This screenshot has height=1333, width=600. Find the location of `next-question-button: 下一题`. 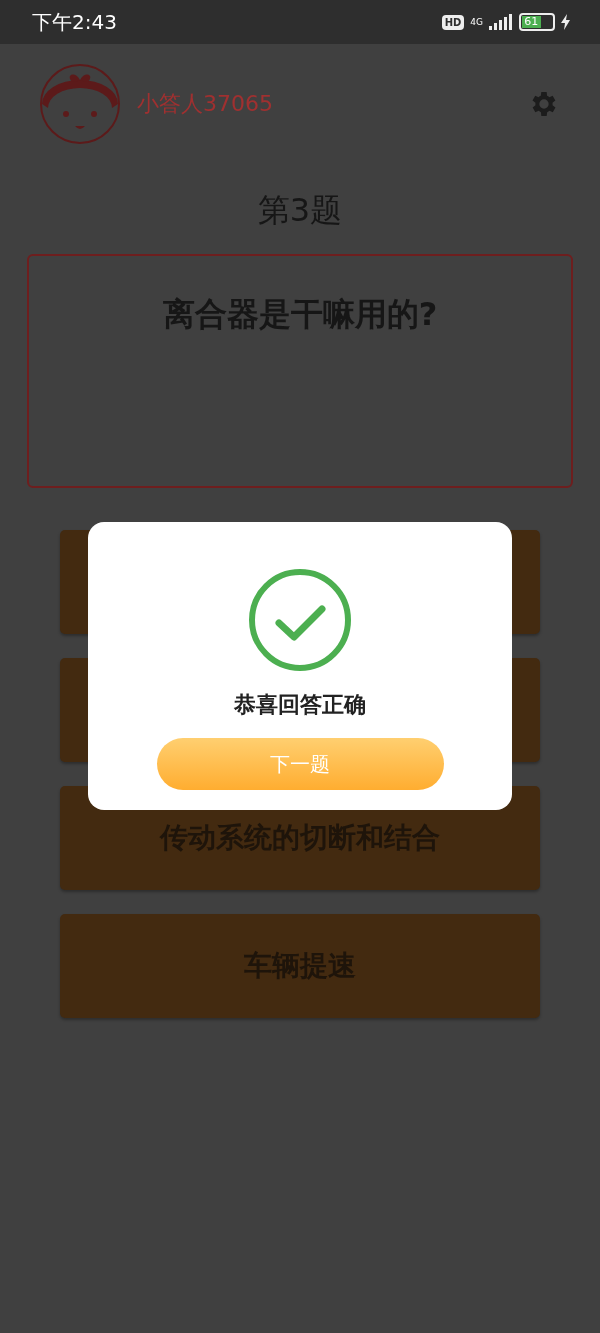

next-question-button: 下一题 is located at coordinates (300, 764).